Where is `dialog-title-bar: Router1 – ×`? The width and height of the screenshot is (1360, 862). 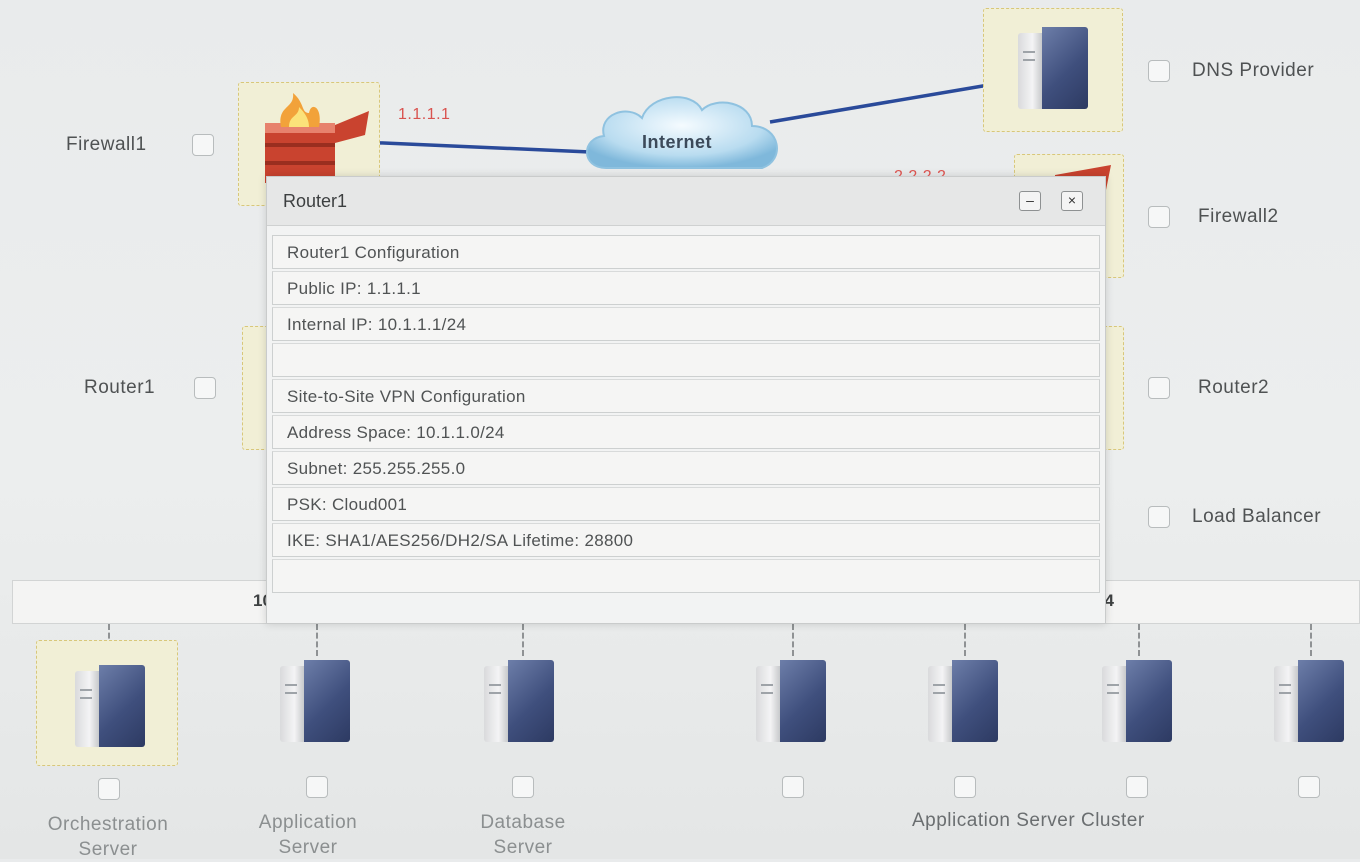 dialog-title-bar: Router1 – × is located at coordinates (686, 201).